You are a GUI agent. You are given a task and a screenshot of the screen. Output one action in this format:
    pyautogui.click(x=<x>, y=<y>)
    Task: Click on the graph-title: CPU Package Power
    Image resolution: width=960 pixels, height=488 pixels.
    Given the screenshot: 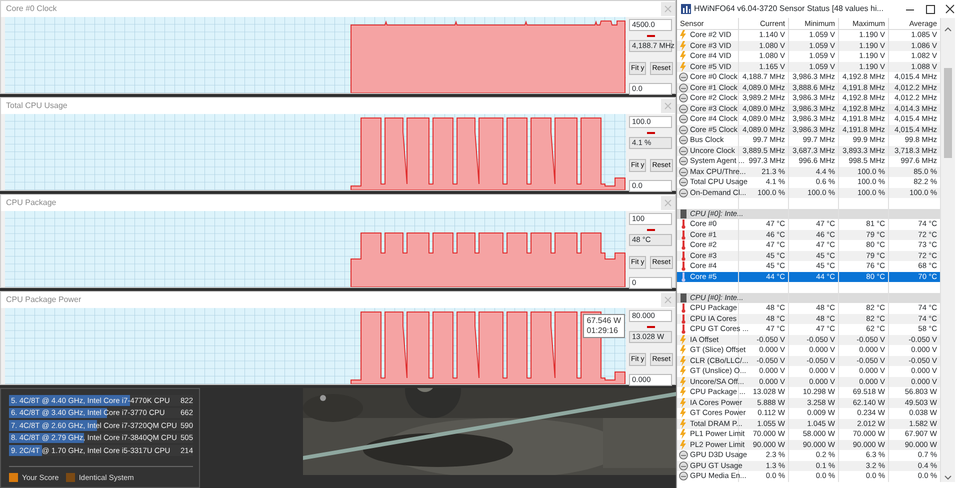 What is the action you would take?
    pyautogui.click(x=44, y=300)
    